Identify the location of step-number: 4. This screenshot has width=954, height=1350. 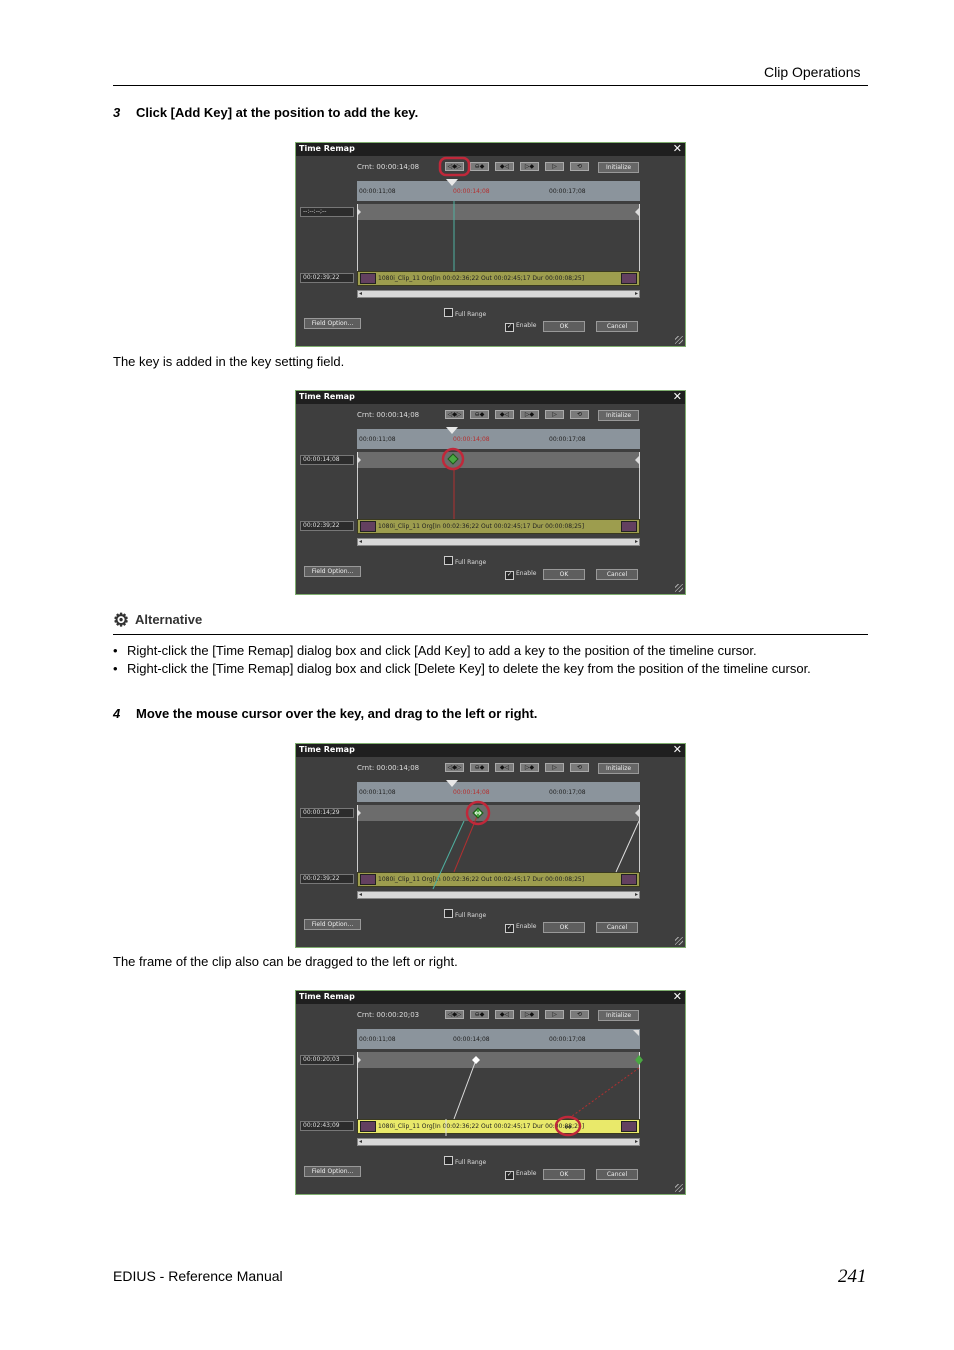
(117, 713).